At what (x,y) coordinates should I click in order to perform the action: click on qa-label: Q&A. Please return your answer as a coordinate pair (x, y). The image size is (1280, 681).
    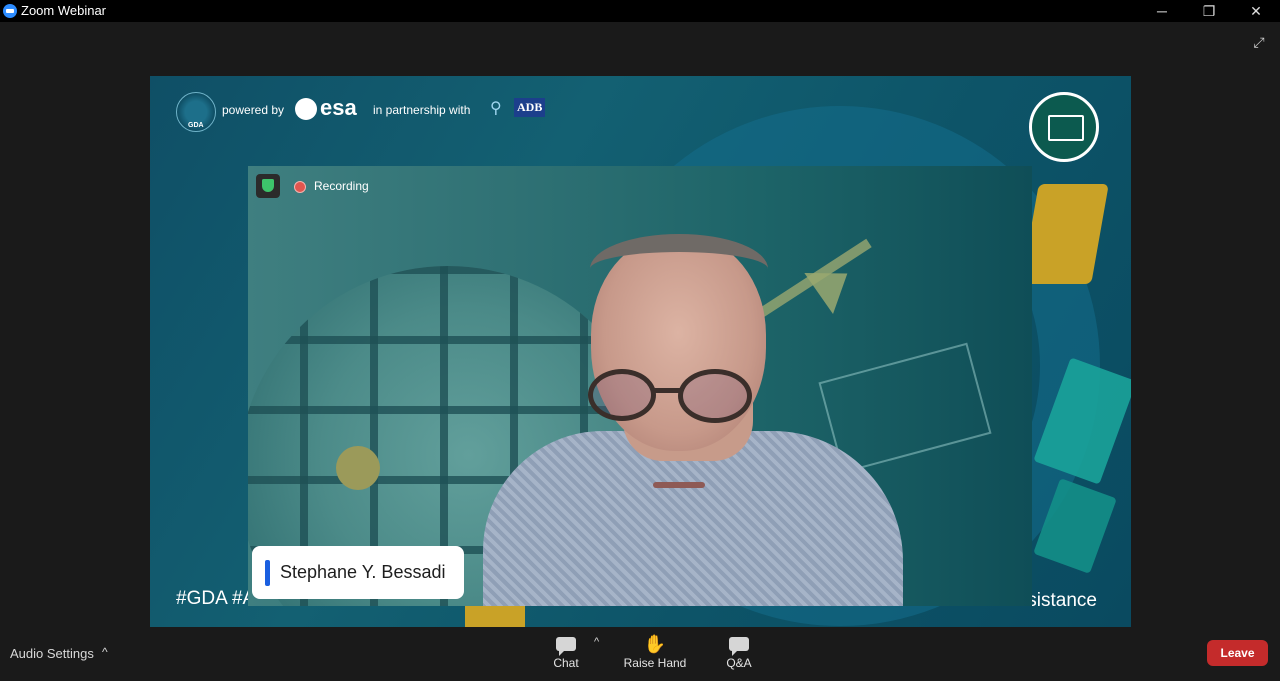
    Looking at the image, I should click on (739, 663).